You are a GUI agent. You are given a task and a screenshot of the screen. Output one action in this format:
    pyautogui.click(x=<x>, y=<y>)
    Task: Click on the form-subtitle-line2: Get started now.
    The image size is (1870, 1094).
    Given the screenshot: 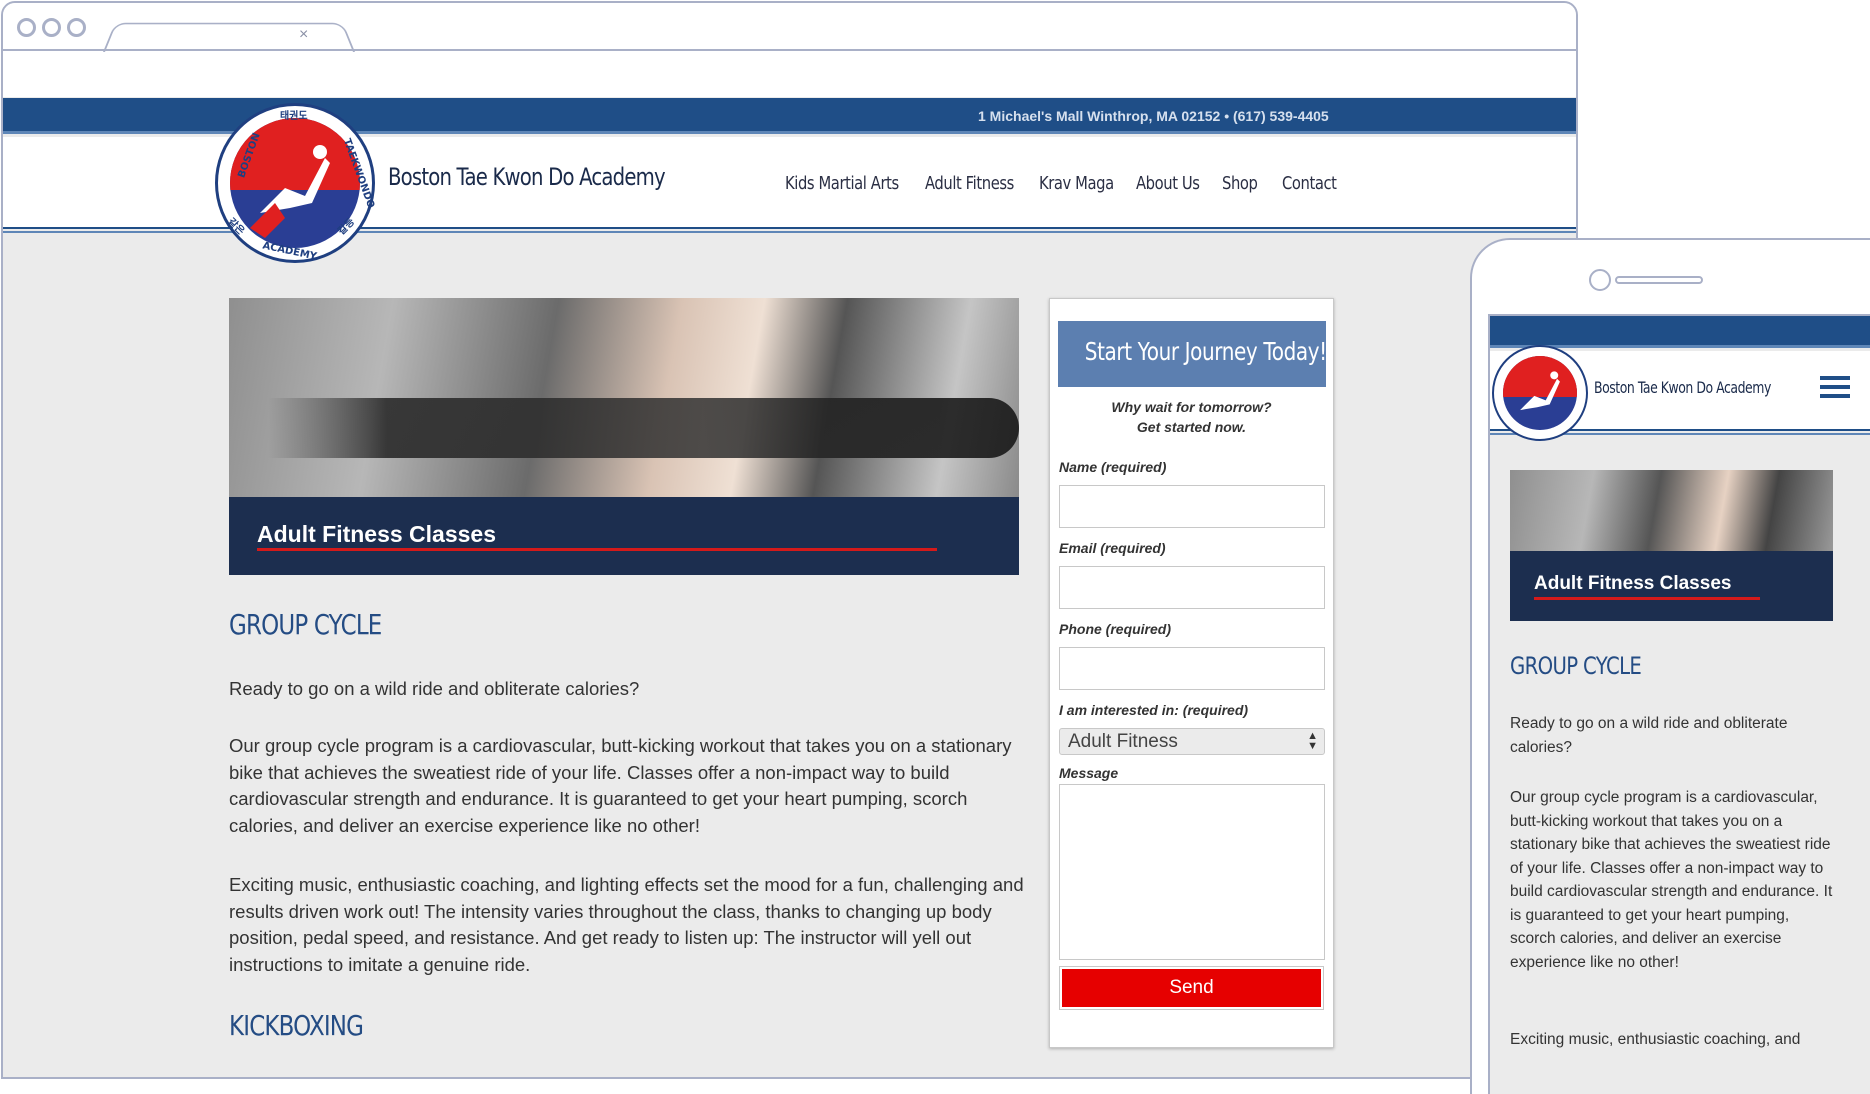 What is the action you would take?
    pyautogui.click(x=1191, y=427)
    